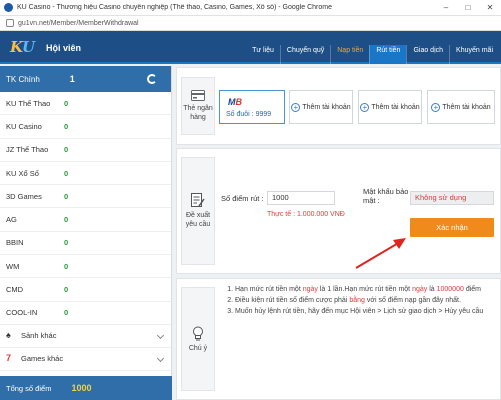 The height and width of the screenshot is (400, 501). I want to click on points-input: 1000, so click(301, 198).